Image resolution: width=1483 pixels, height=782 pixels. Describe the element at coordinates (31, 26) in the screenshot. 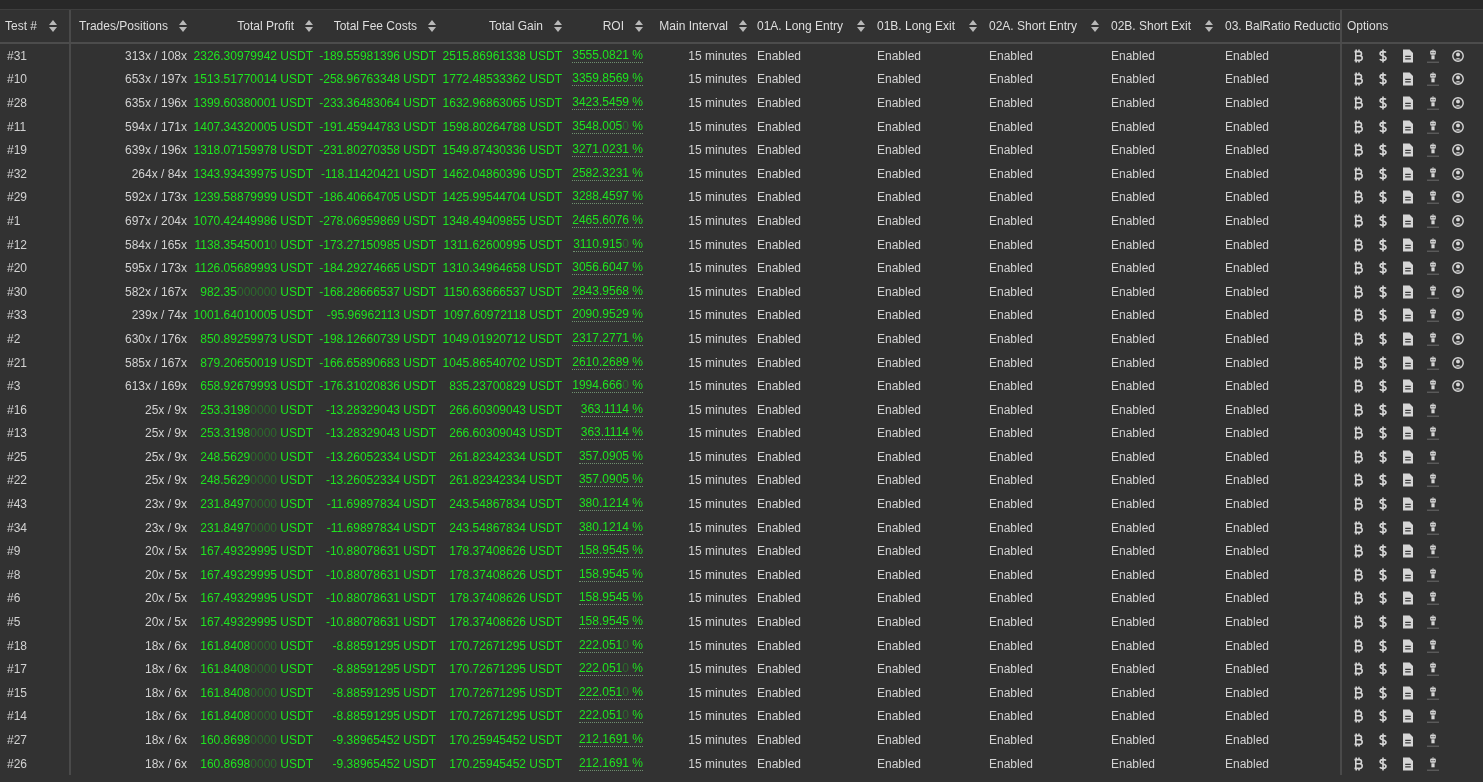

I see `column-header: Test #` at that location.